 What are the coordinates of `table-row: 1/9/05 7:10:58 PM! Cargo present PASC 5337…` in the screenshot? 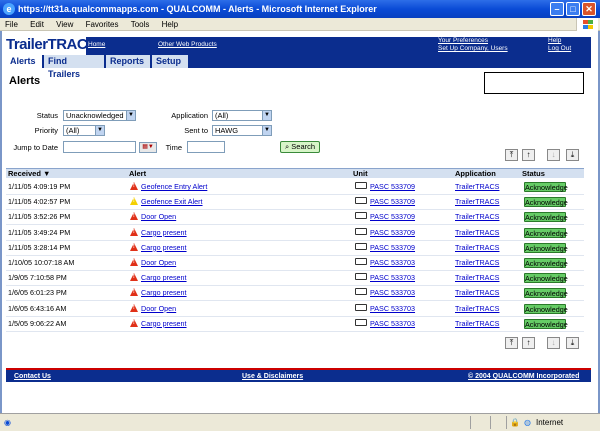 It's located at (295, 279).